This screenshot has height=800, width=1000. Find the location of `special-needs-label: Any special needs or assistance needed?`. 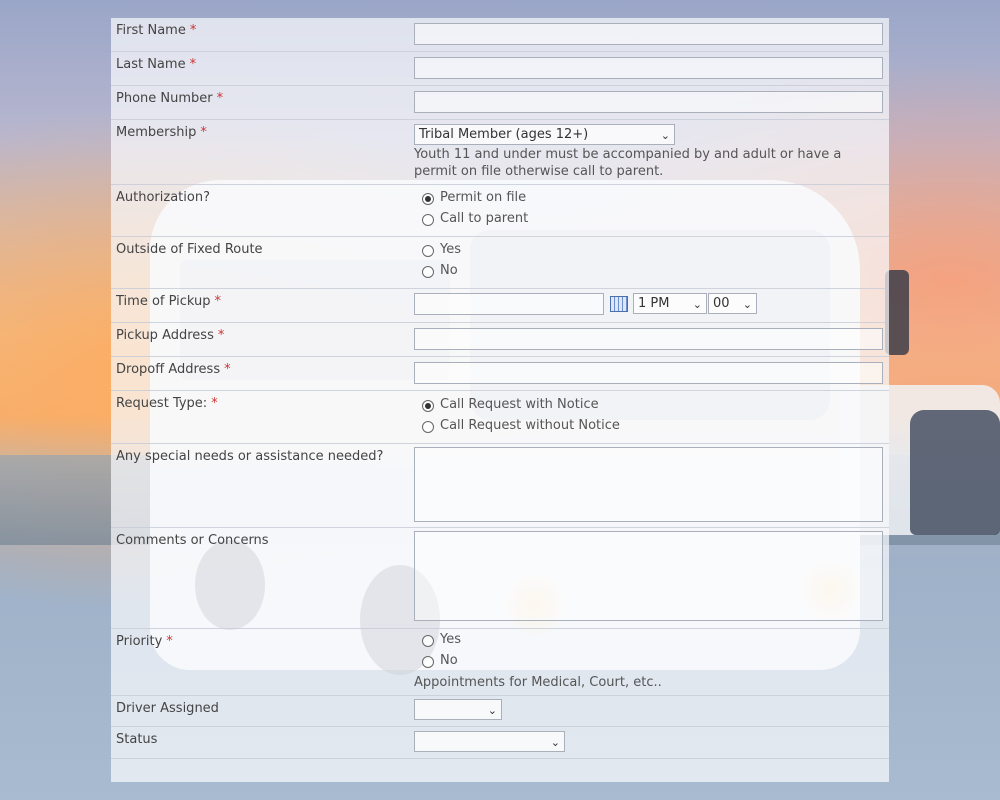

special-needs-label: Any special needs or assistance needed? is located at coordinates (250, 456).